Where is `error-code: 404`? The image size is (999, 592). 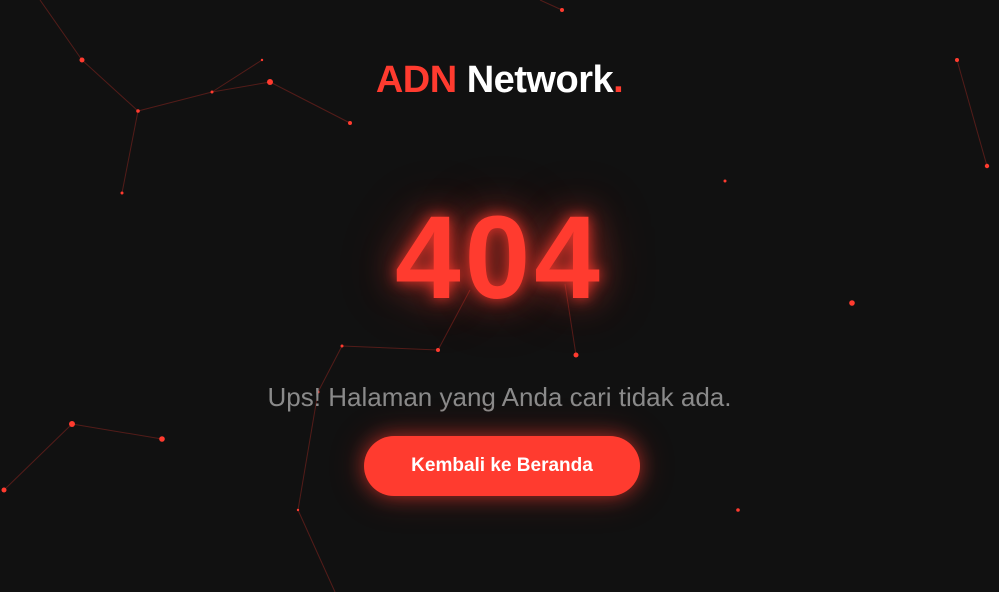 error-code: 404 is located at coordinates (499, 258).